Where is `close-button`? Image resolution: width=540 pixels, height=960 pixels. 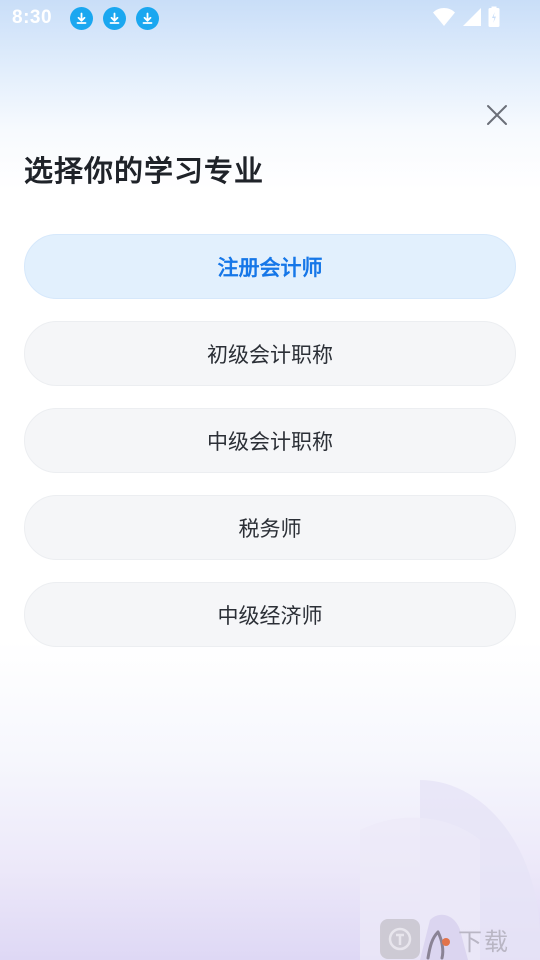 close-button is located at coordinates (497, 115).